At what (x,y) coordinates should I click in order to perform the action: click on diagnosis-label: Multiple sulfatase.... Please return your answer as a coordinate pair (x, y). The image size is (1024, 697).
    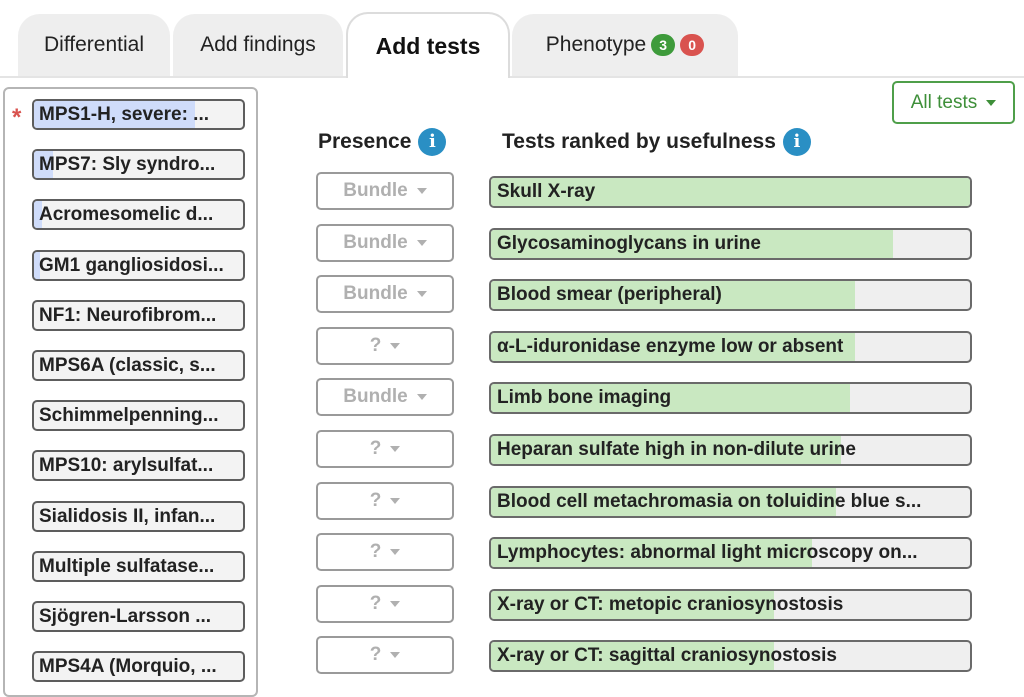
    Looking at the image, I should click on (127, 566).